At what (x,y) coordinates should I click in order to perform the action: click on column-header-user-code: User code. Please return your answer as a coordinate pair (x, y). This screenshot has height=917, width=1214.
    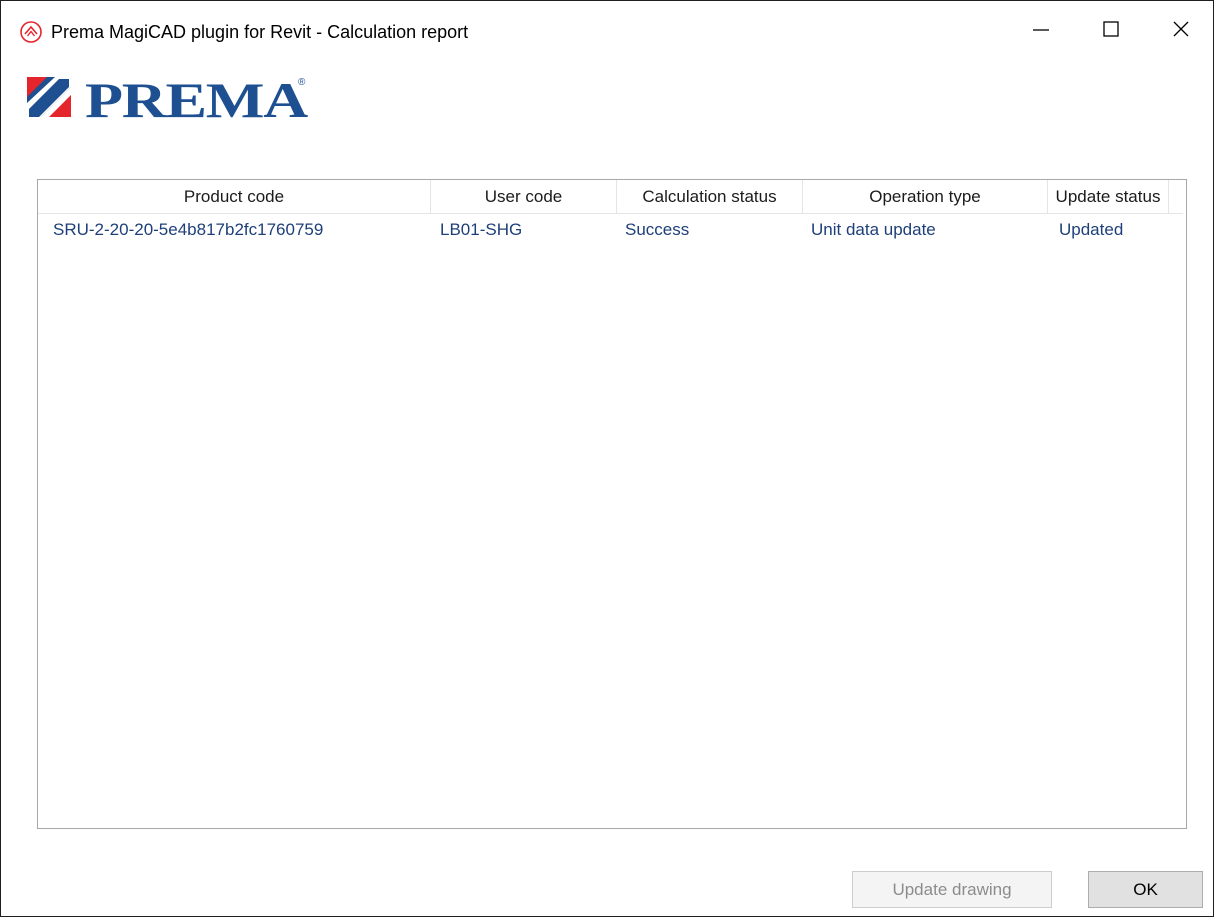
    Looking at the image, I should click on (524, 196).